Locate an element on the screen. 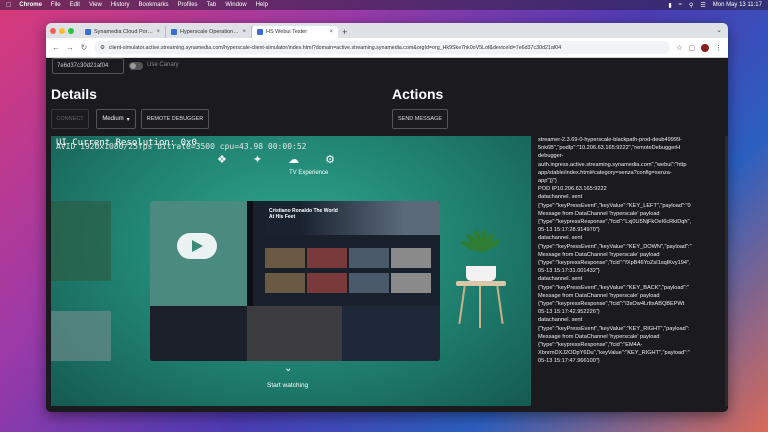 This screenshot has width=768, height=432. remote-debugger-button: REMOTE DEBUGGER is located at coordinates (175, 119).